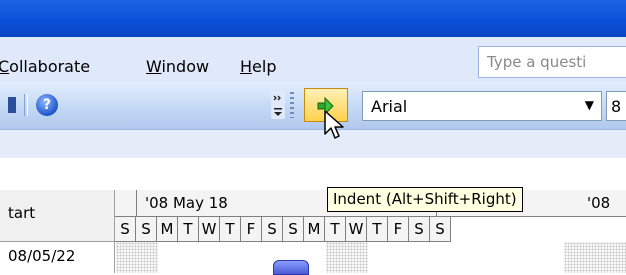  Describe the element at coordinates (12, 105) in the screenshot. I see `toolbar-button-fragment-icon` at that location.